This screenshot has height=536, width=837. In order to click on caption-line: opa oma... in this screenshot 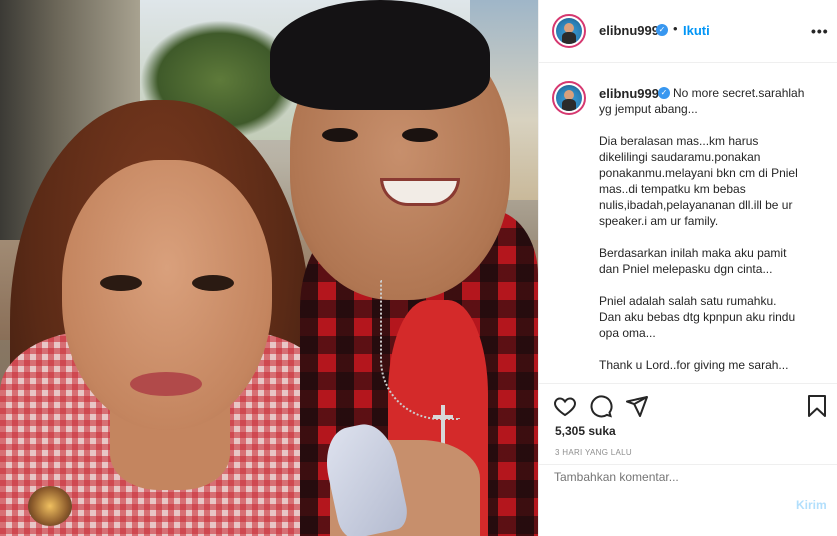, I will do `click(627, 333)`.